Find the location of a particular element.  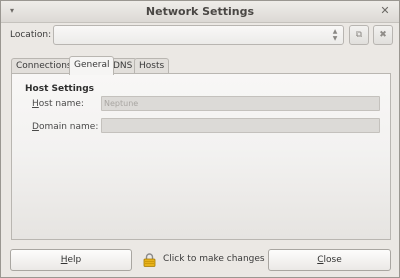

host-name-label: Host name: is located at coordinates (58, 104).